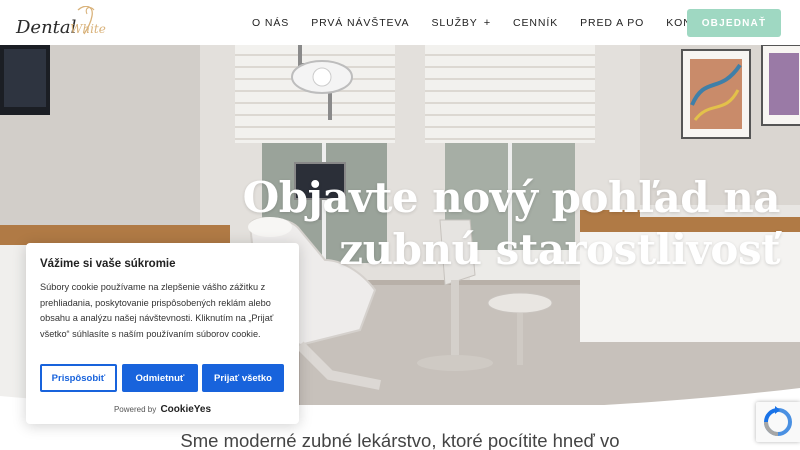 This screenshot has height=450, width=800. Describe the element at coordinates (243, 378) in the screenshot. I see `accept-all-button: Prijať všetko` at that location.